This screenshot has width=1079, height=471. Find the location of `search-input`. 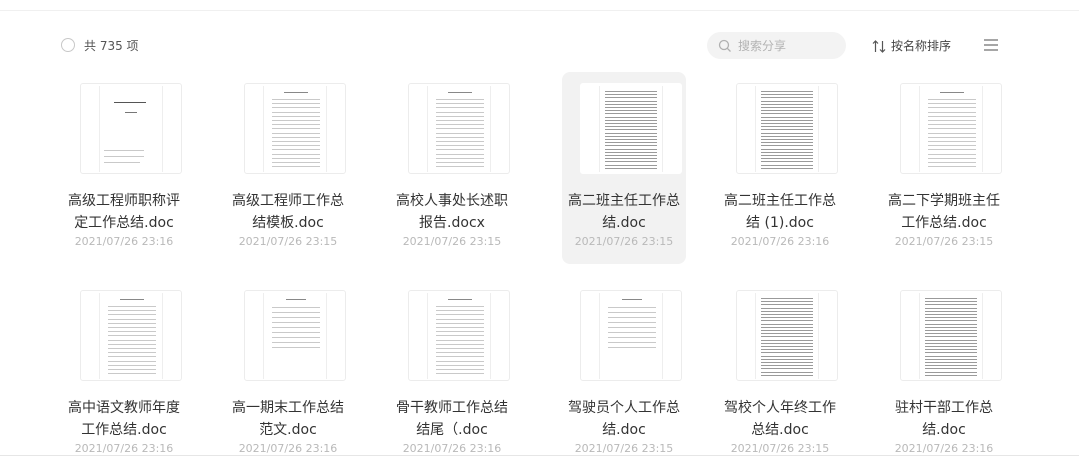

search-input is located at coordinates (788, 45).